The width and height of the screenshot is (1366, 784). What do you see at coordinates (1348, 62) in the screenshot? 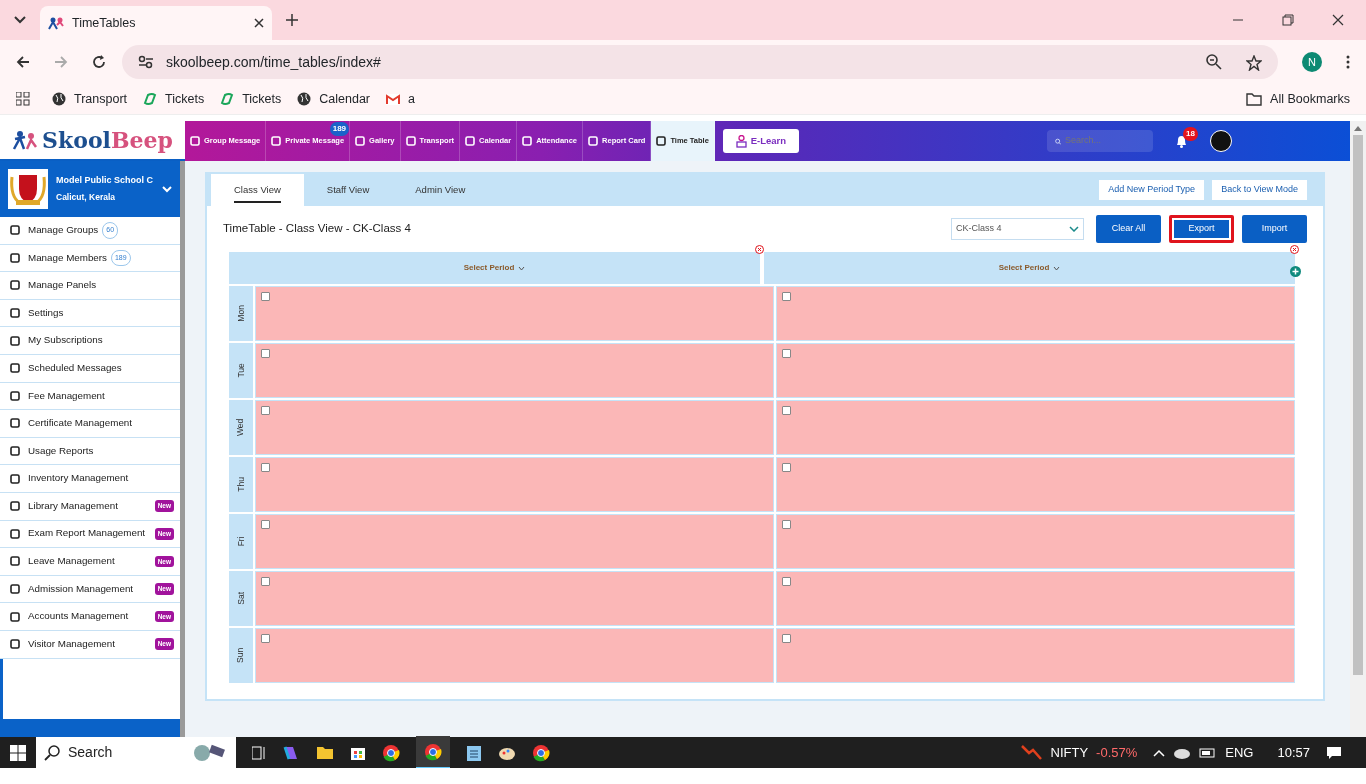
I see `menu-icon` at bounding box center [1348, 62].